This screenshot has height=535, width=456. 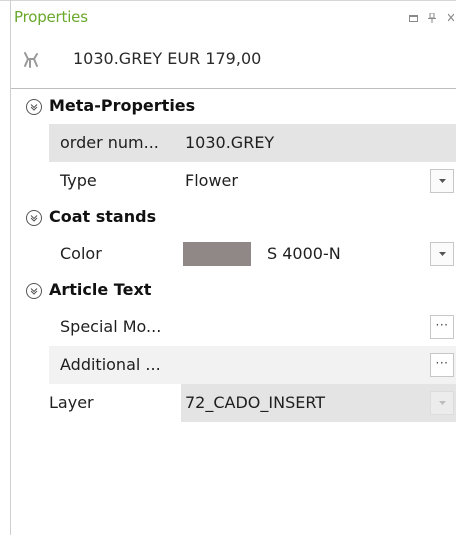 I want to click on property-row-type: Type Flower, so click(x=233, y=181).